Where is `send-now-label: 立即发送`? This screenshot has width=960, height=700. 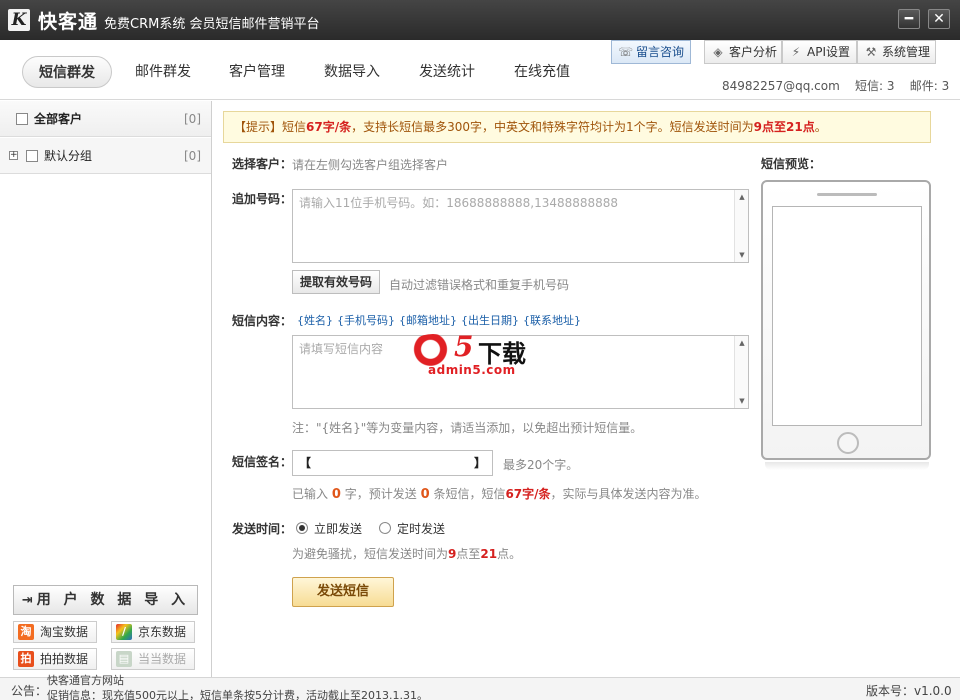
send-now-label: 立即发送 is located at coordinates (338, 528).